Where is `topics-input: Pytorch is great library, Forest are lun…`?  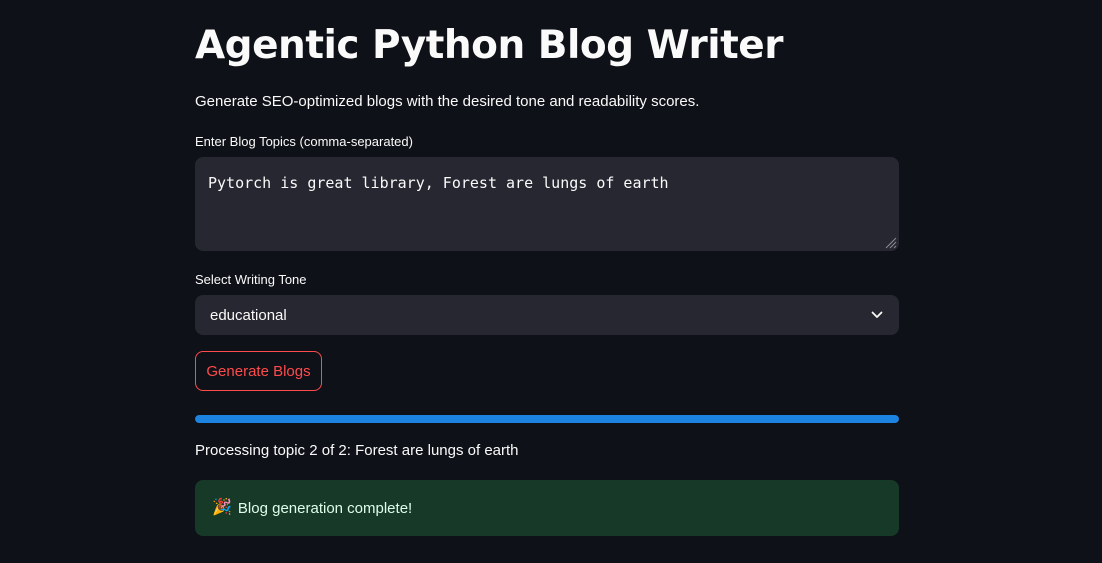
topics-input: Pytorch is great library, Forest are lun… is located at coordinates (547, 204).